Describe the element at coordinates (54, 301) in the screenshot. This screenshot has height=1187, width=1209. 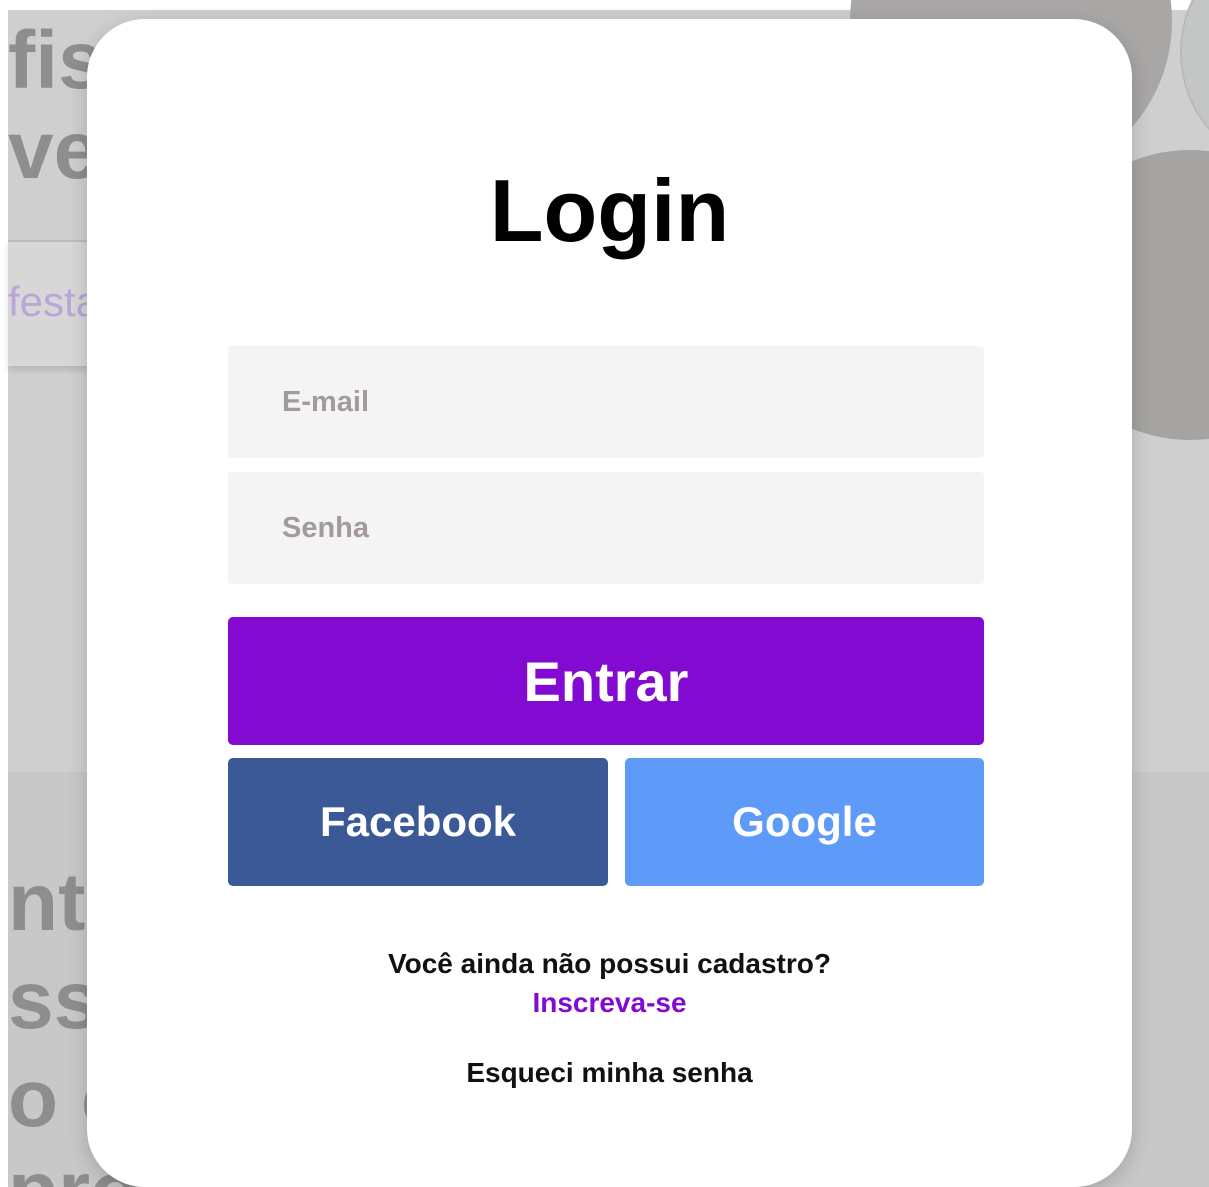
I see `background-search-placeholder: festa` at that location.